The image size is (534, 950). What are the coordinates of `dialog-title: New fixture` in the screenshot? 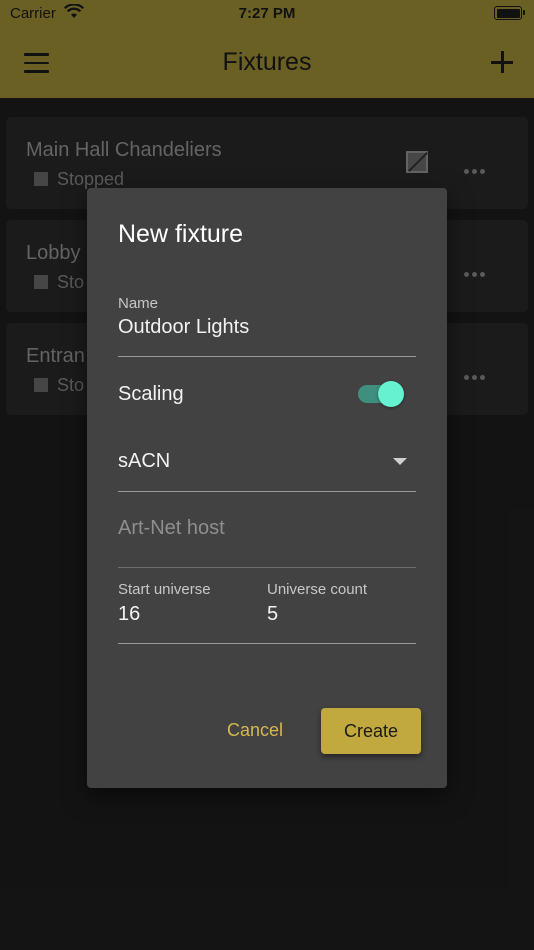 It's located at (181, 234).